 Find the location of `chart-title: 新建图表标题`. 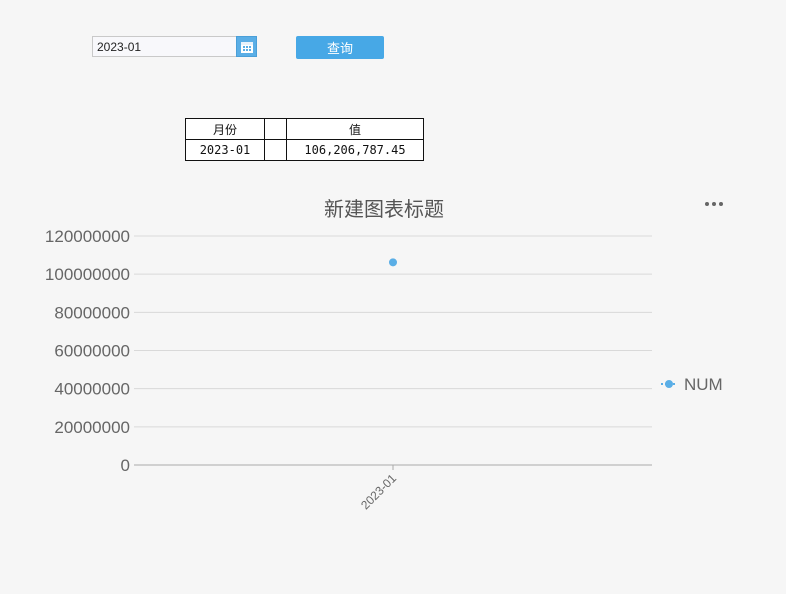

chart-title: 新建图表标题 is located at coordinates (384, 209).